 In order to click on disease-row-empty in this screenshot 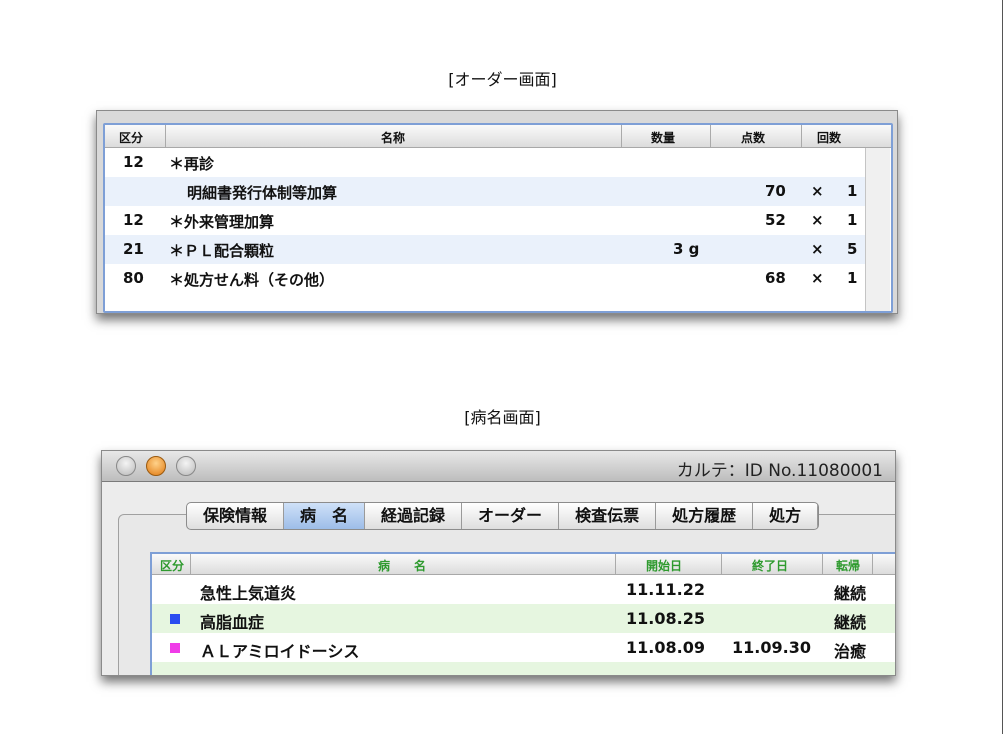, I will do `click(523, 668)`.